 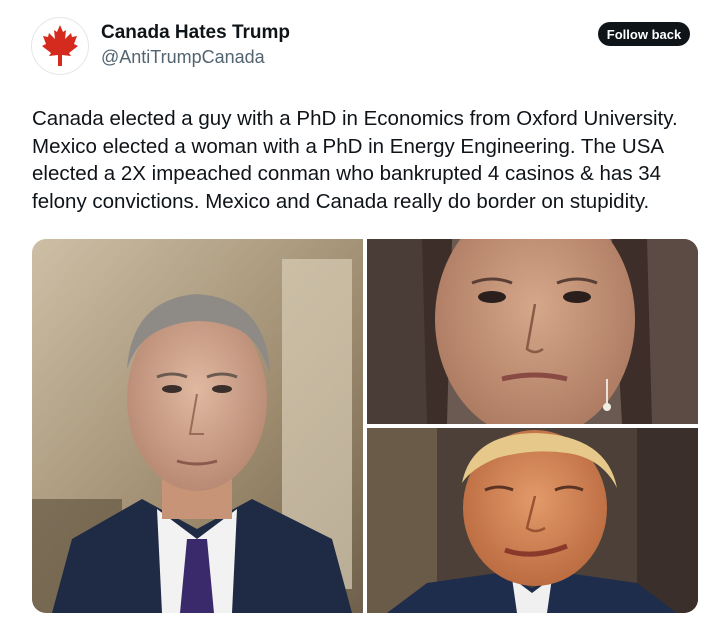 I want to click on author-name: Canada Hates Trump, so click(x=195, y=33).